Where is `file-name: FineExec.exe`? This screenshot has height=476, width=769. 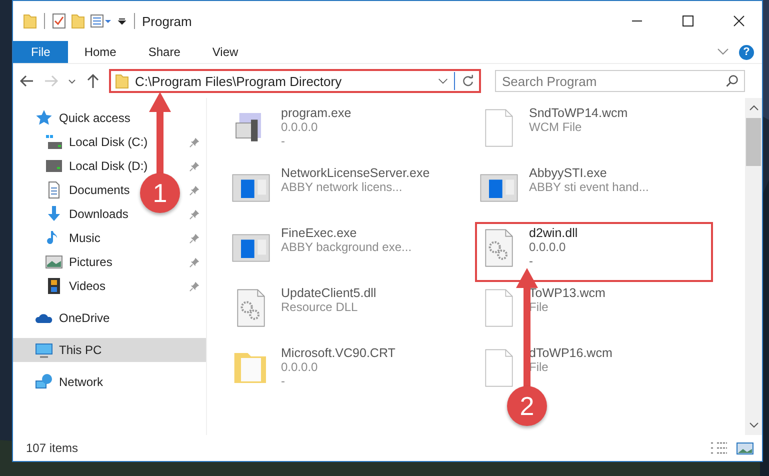
file-name: FineExec.exe is located at coordinates (319, 233).